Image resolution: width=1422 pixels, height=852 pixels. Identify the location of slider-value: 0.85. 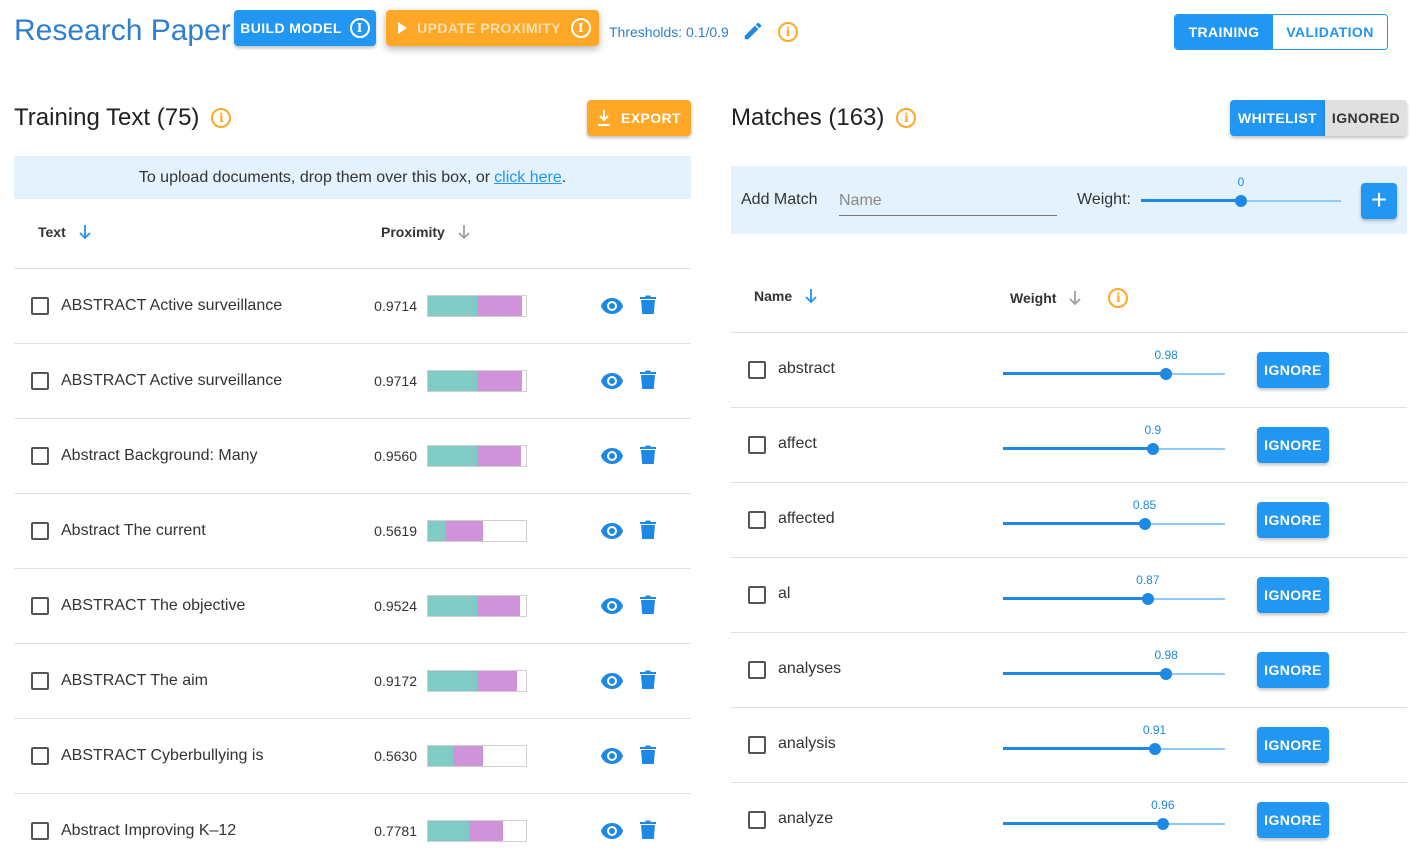
(1144, 505).